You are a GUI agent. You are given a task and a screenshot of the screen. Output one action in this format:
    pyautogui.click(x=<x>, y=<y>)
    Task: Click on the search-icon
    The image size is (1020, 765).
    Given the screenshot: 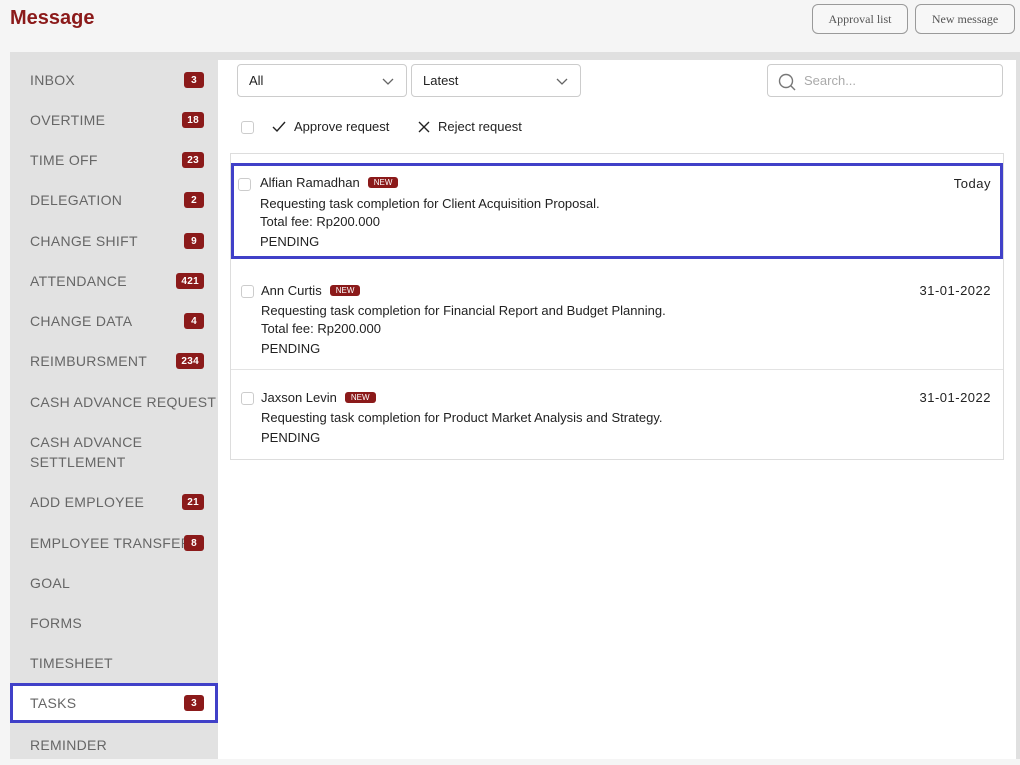 What is the action you would take?
    pyautogui.click(x=787, y=82)
    